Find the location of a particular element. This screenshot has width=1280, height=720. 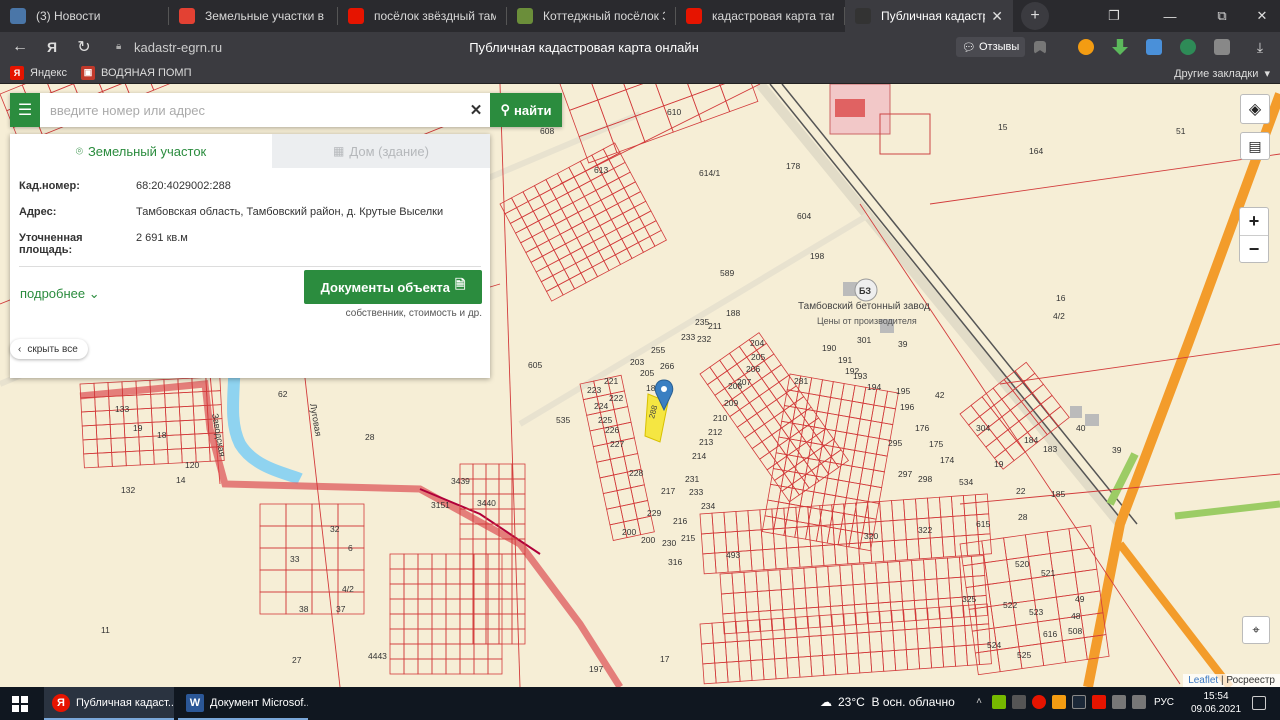

shield-extension-icon is located at coordinates (1188, 47).